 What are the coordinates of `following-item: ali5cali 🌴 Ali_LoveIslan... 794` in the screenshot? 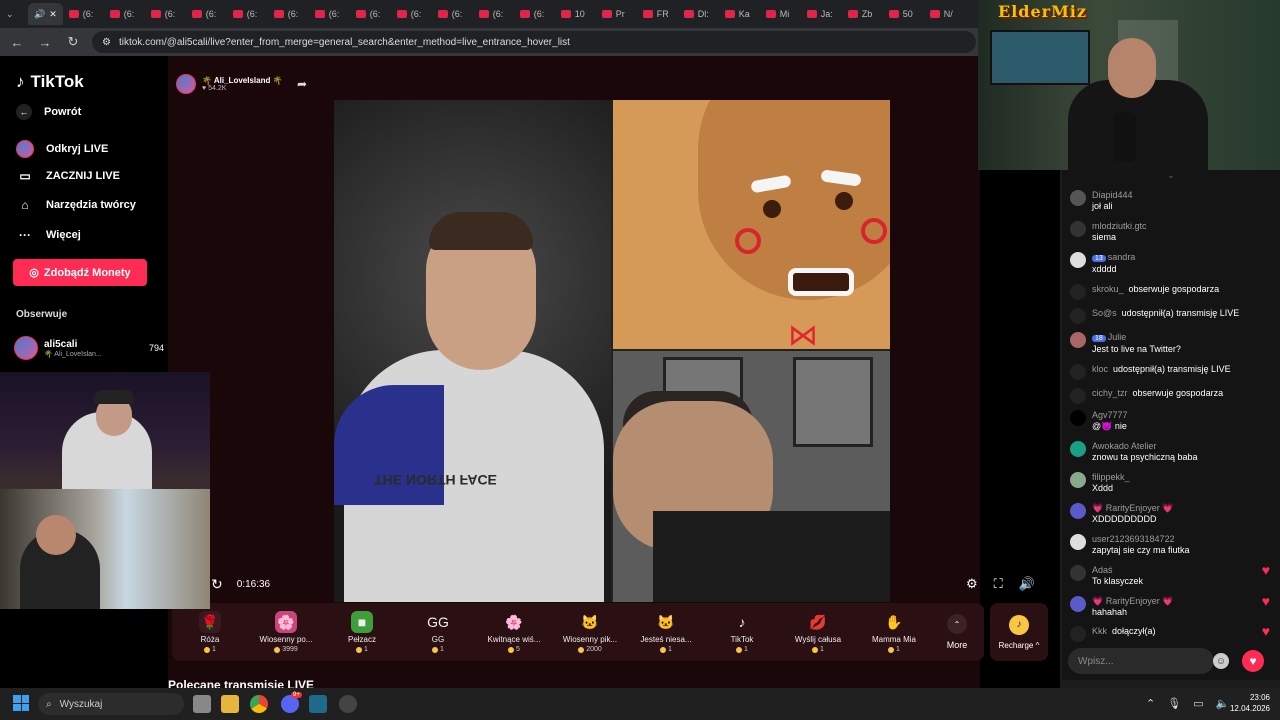 It's located at (89, 348).